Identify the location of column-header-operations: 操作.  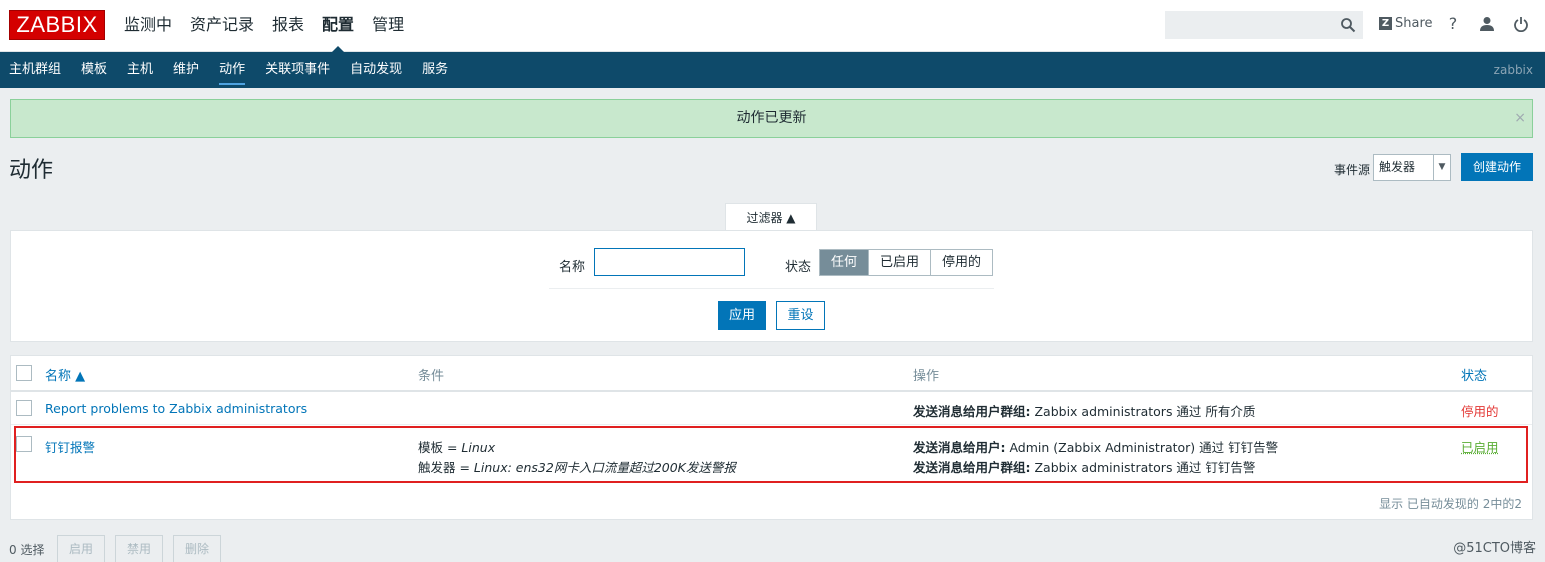
(926, 376).